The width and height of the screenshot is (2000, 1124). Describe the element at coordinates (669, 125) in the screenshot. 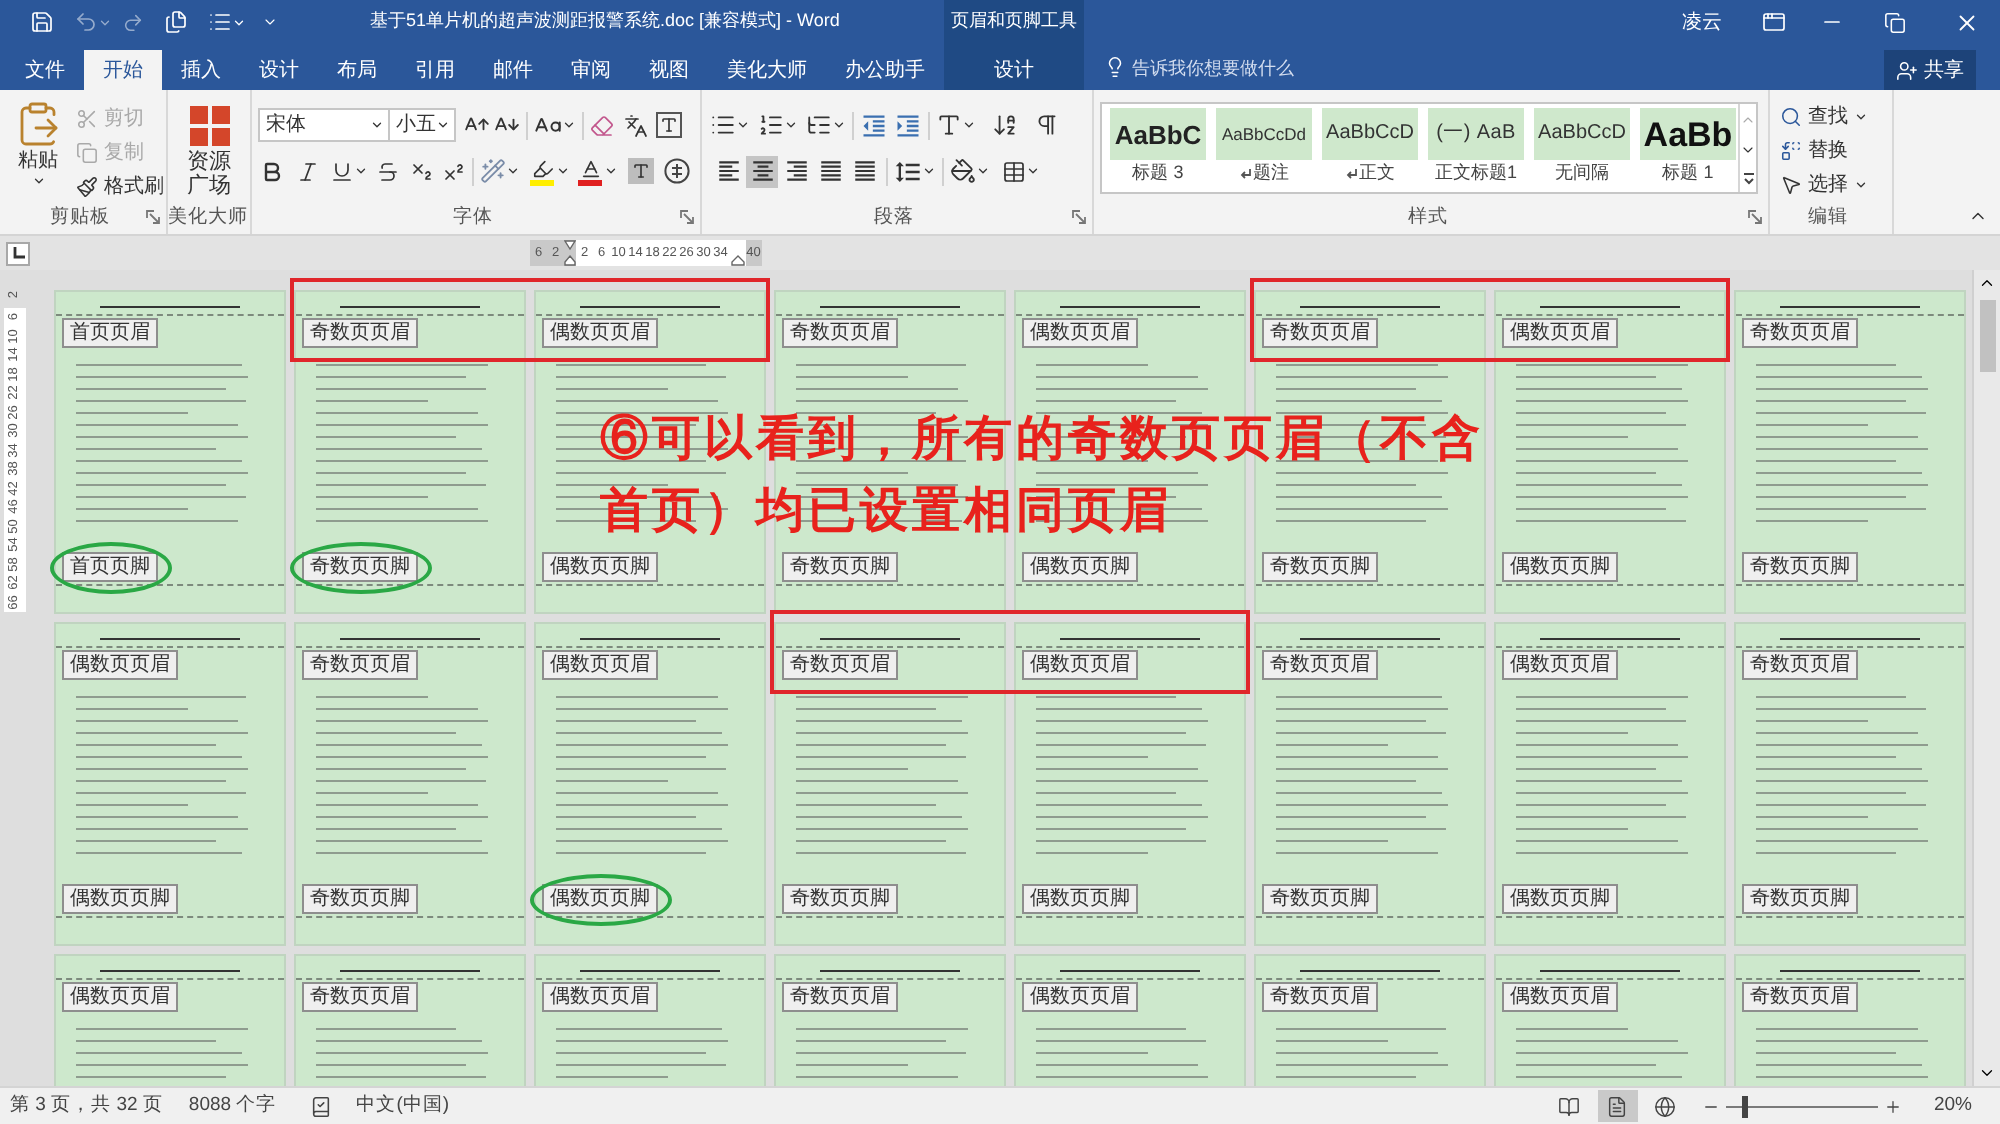

I see `character-border-icon` at that location.